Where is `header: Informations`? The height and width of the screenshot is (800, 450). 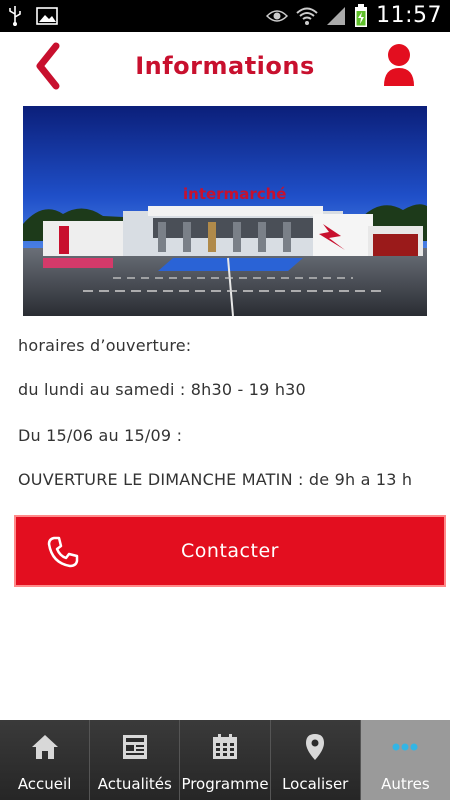 header: Informations is located at coordinates (225, 68).